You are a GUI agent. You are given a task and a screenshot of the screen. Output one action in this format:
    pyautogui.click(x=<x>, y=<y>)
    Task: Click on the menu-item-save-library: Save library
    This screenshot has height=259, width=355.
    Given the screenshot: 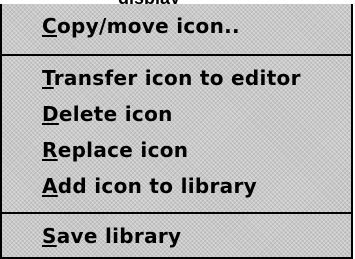 What is the action you would take?
    pyautogui.click(x=111, y=236)
    